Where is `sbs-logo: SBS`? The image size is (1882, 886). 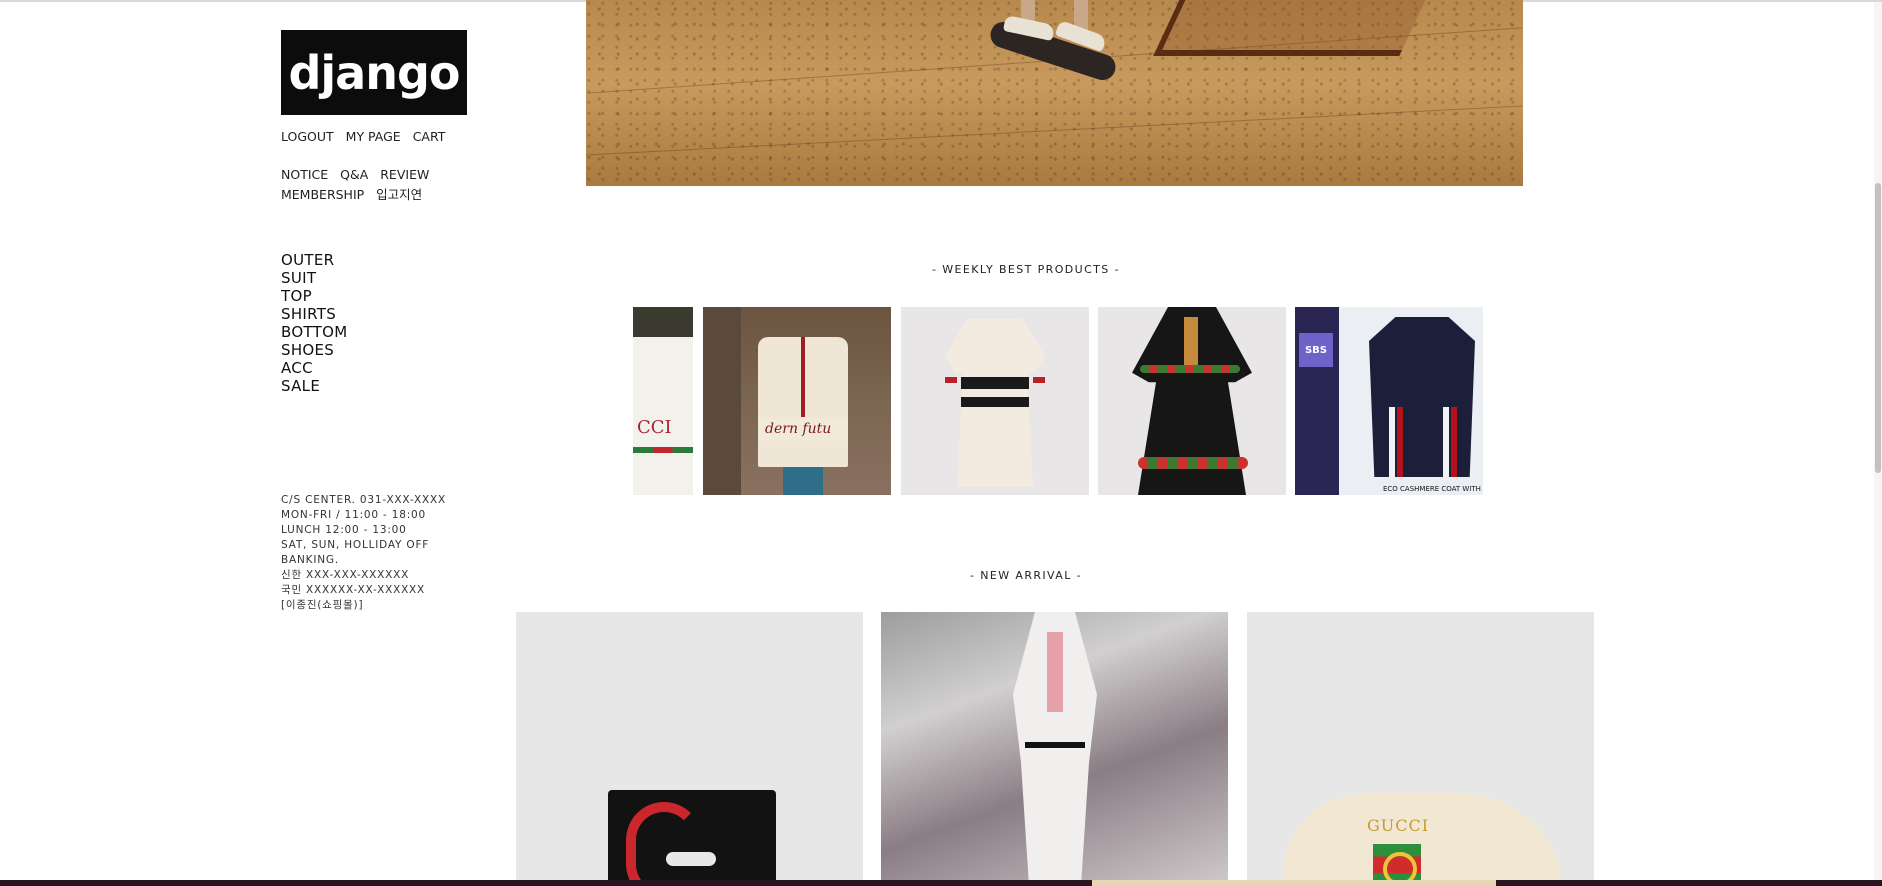 sbs-logo: SBS is located at coordinates (1316, 350).